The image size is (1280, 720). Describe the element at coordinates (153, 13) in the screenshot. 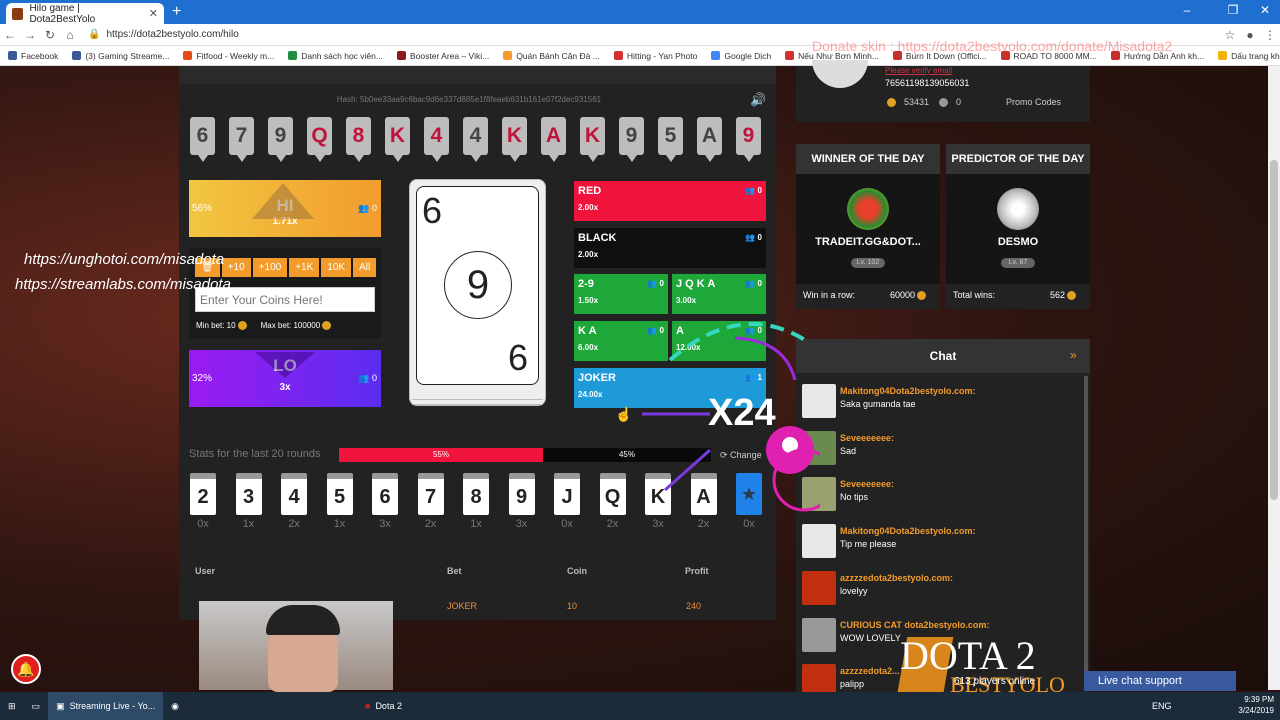

I see `close-tab-icon: ✕` at that location.